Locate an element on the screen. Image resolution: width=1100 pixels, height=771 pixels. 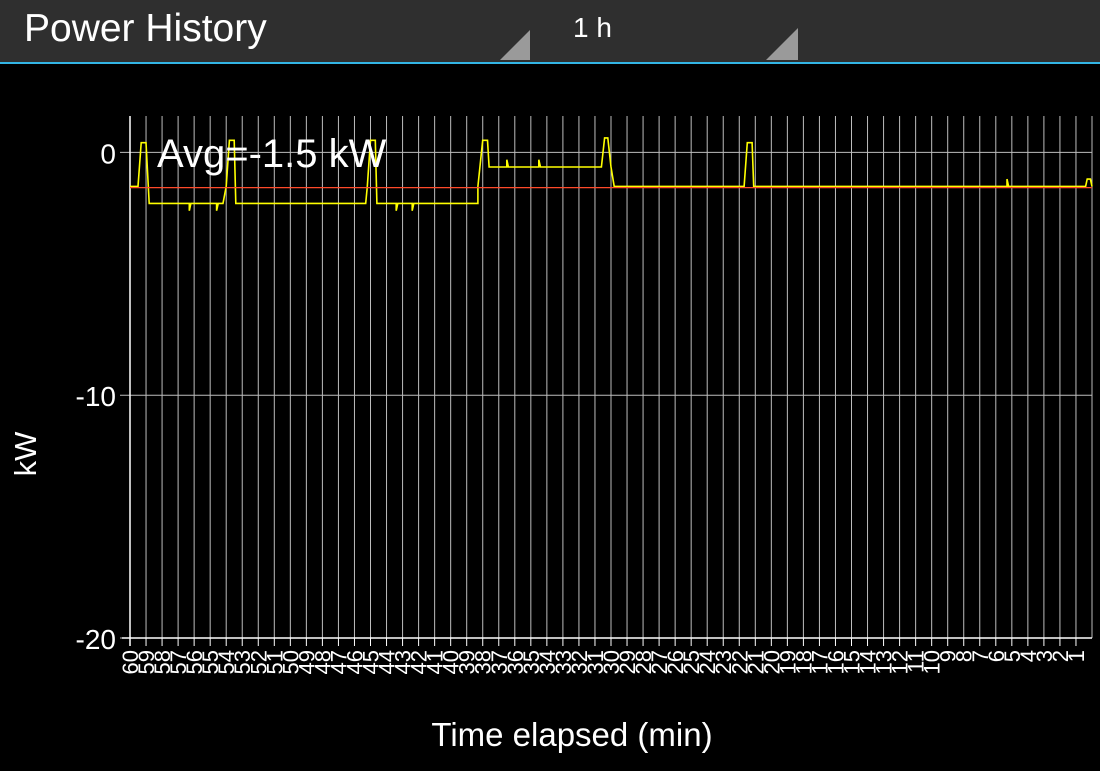
y-tick-label: 0 is located at coordinates (108, 153).